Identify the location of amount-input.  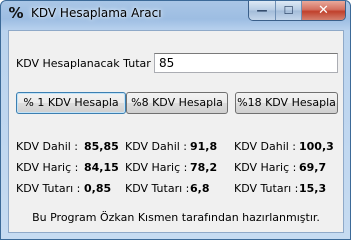
(246, 63).